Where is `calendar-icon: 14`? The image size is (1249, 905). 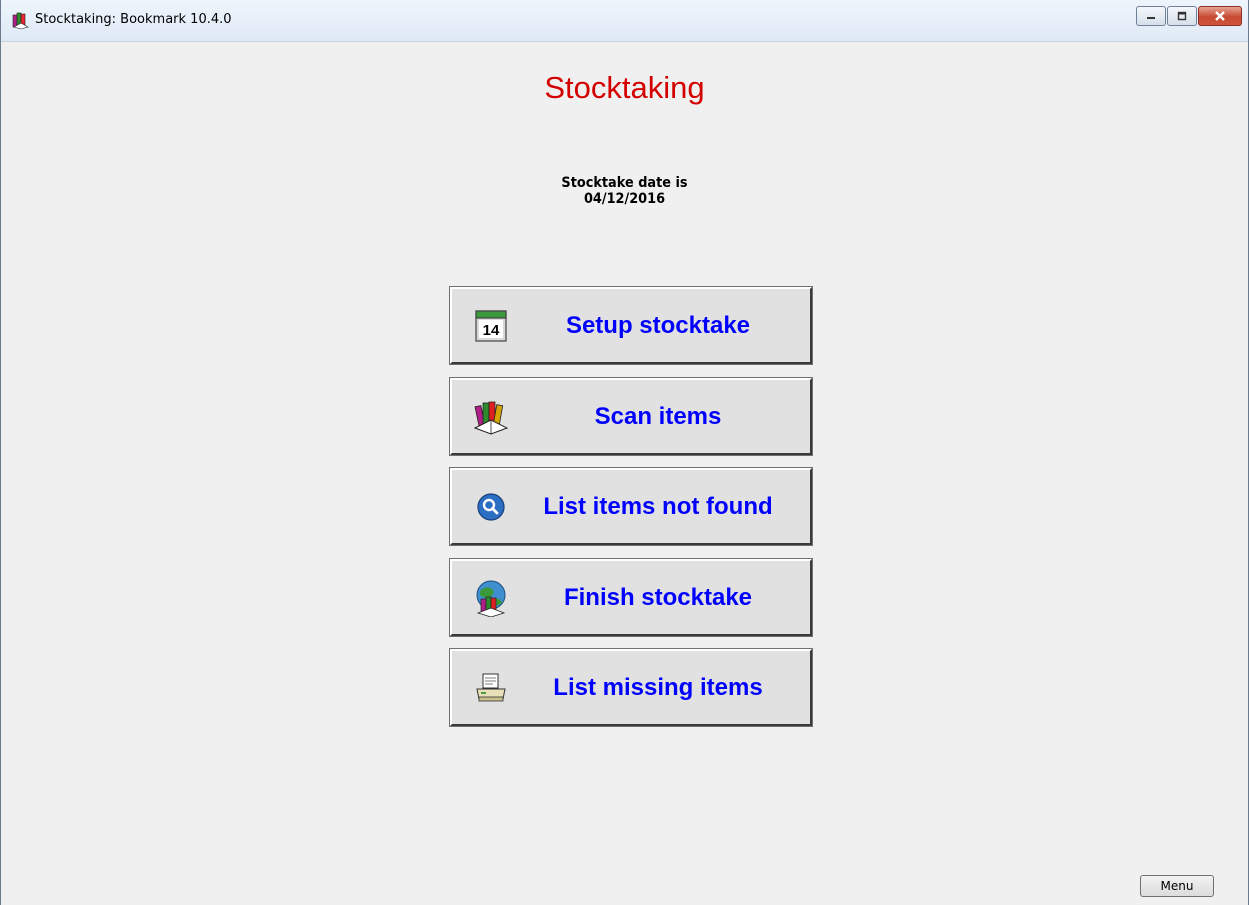
calendar-icon: 14 is located at coordinates (491, 326).